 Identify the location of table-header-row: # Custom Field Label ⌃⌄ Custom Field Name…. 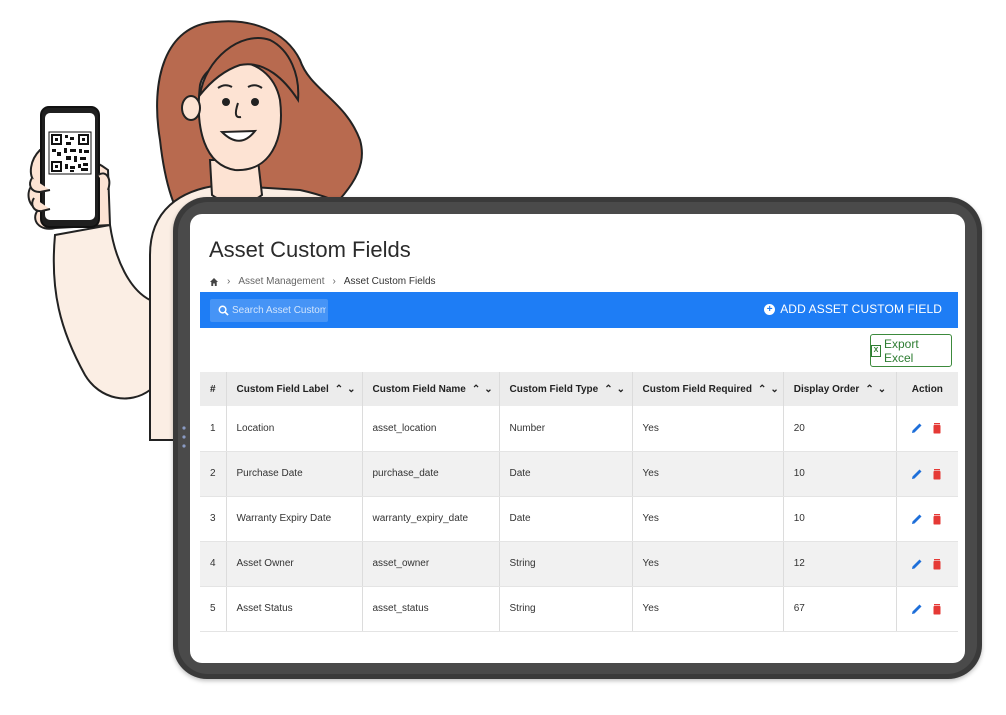
(579, 389).